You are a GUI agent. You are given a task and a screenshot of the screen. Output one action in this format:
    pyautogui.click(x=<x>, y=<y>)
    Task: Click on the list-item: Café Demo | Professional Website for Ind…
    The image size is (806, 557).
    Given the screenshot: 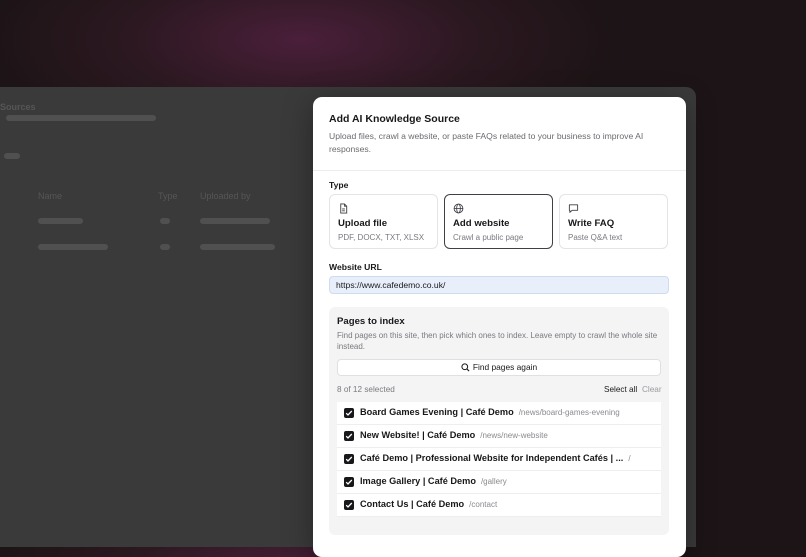 What is the action you would take?
    pyautogui.click(x=499, y=459)
    